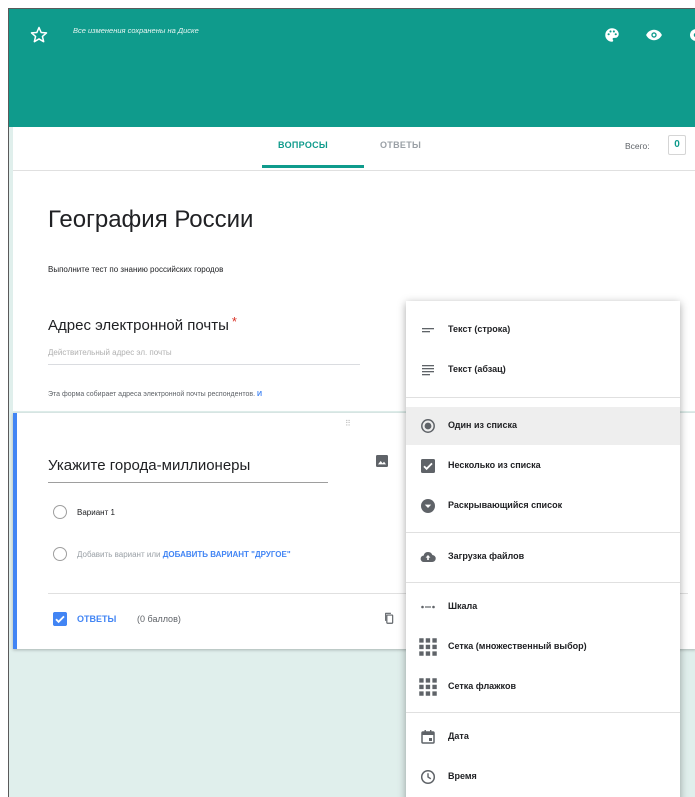  Describe the element at coordinates (382, 461) in the screenshot. I see `image-icon` at that location.